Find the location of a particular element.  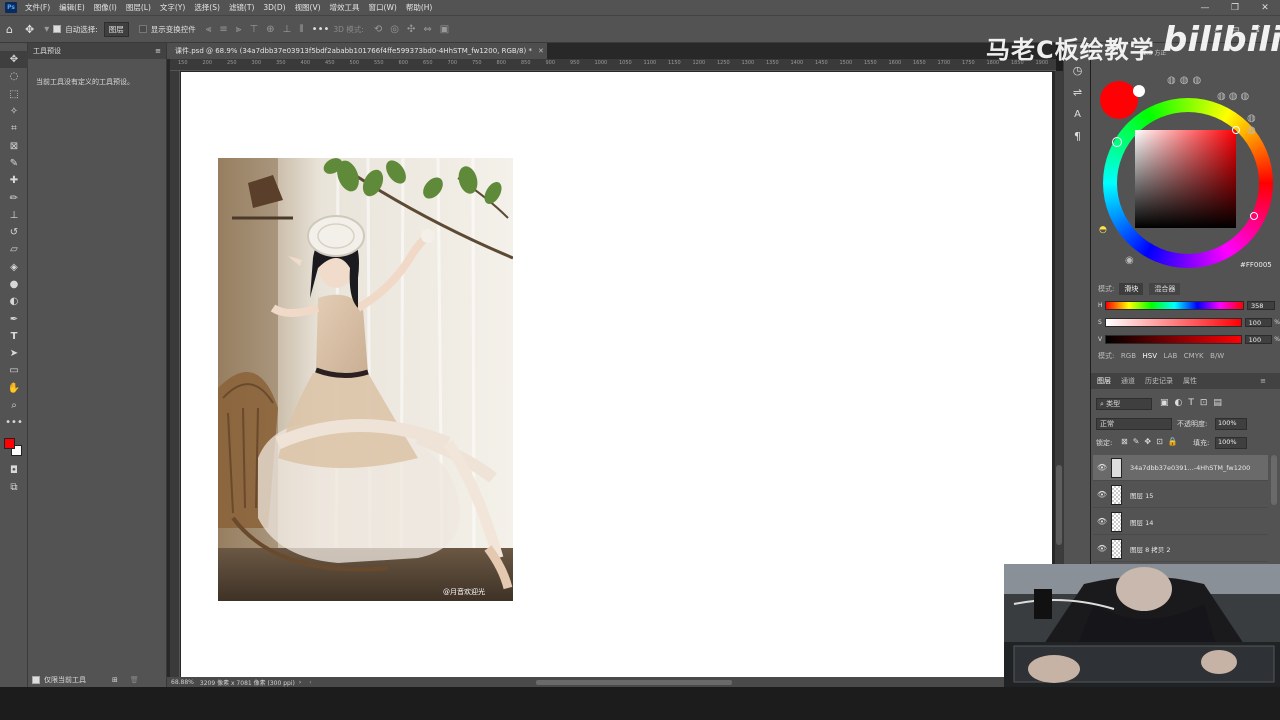

layers-scrollbar-thumb is located at coordinates (1274, 480).